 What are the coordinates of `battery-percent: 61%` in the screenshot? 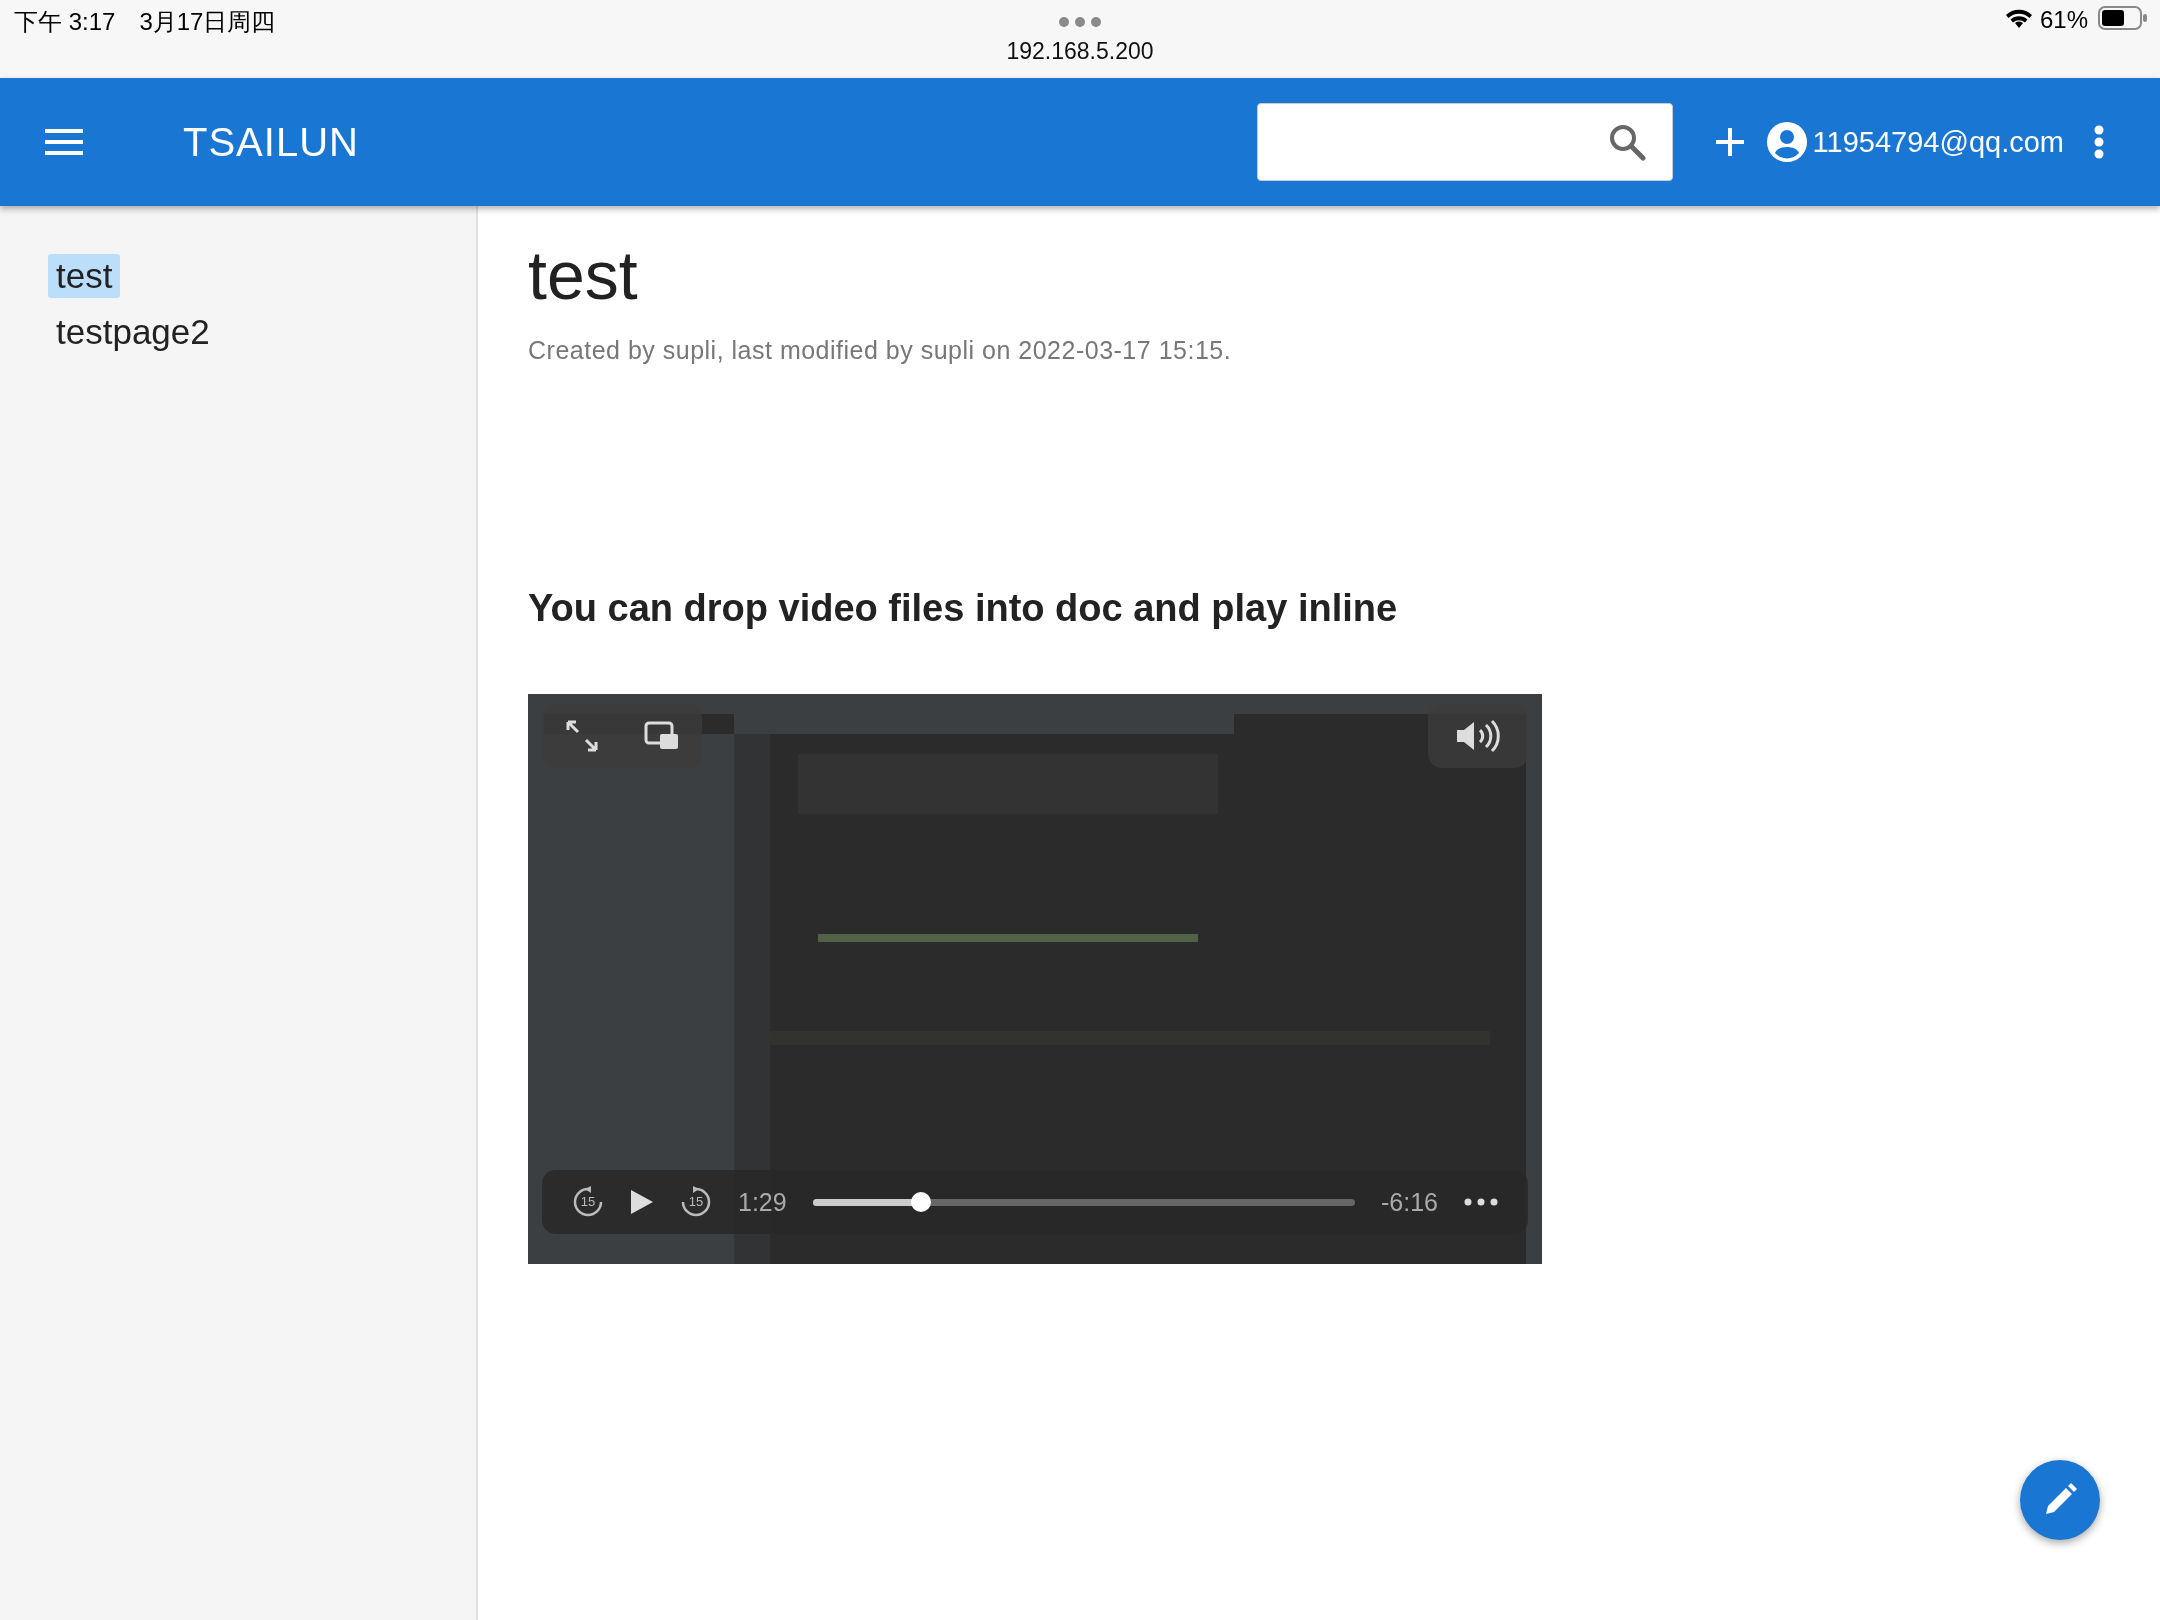 It's located at (2063, 20).